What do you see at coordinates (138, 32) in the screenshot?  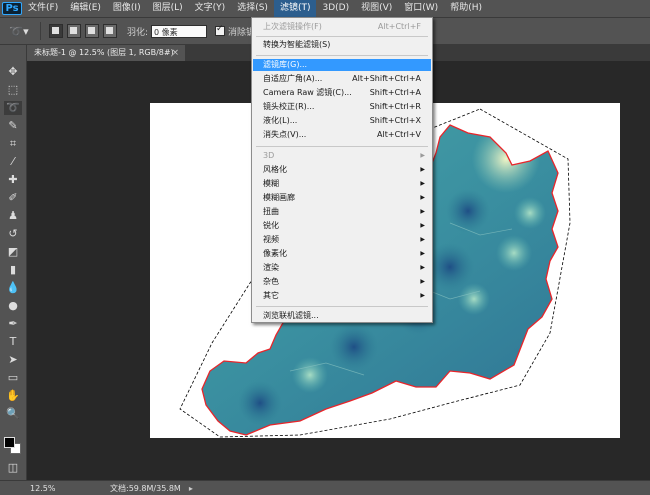 I see `feather-label: 羽化:` at bounding box center [138, 32].